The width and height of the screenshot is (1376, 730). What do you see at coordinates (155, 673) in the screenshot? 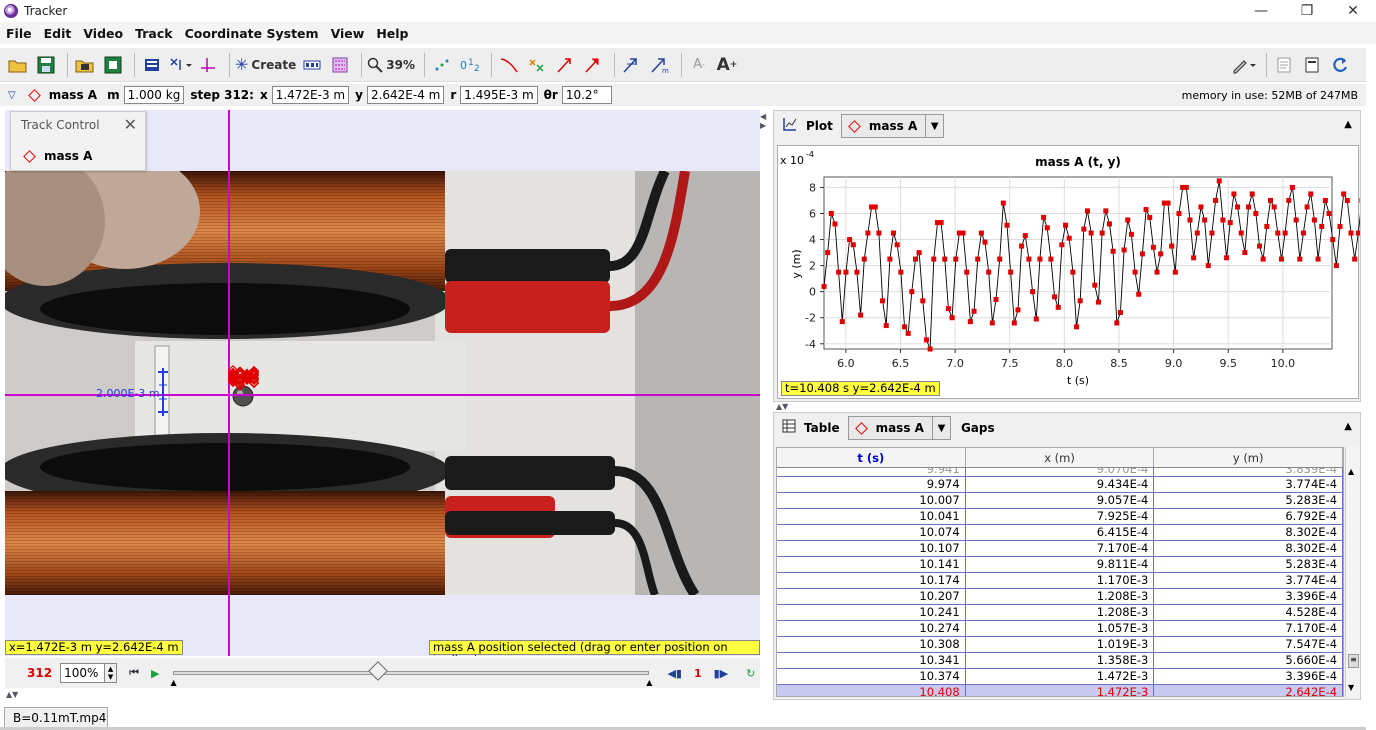
I see `play-icon: ▶` at bounding box center [155, 673].